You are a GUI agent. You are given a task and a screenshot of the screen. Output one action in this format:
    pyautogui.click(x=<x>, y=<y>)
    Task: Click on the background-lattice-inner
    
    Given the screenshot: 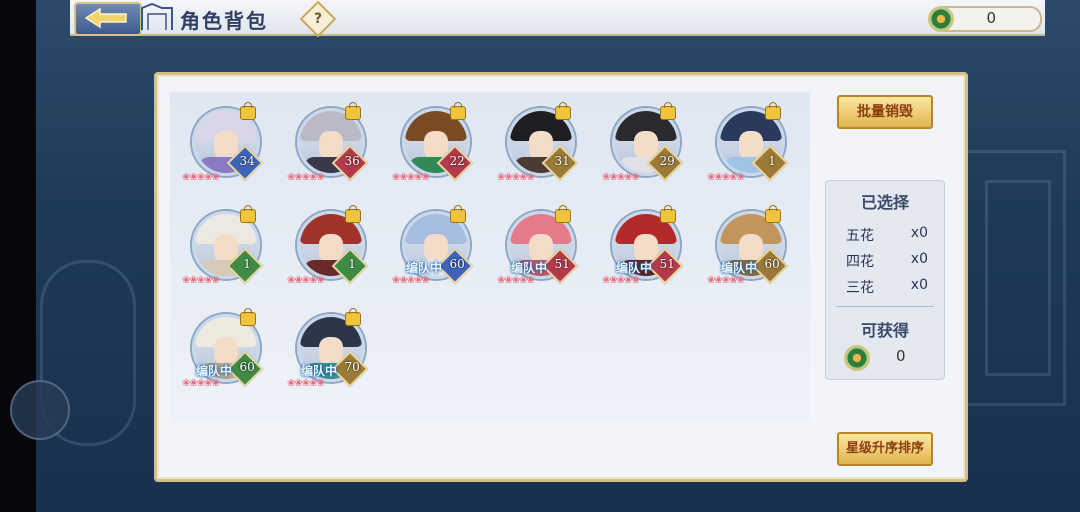 What is the action you would take?
    pyautogui.click(x=1018, y=278)
    